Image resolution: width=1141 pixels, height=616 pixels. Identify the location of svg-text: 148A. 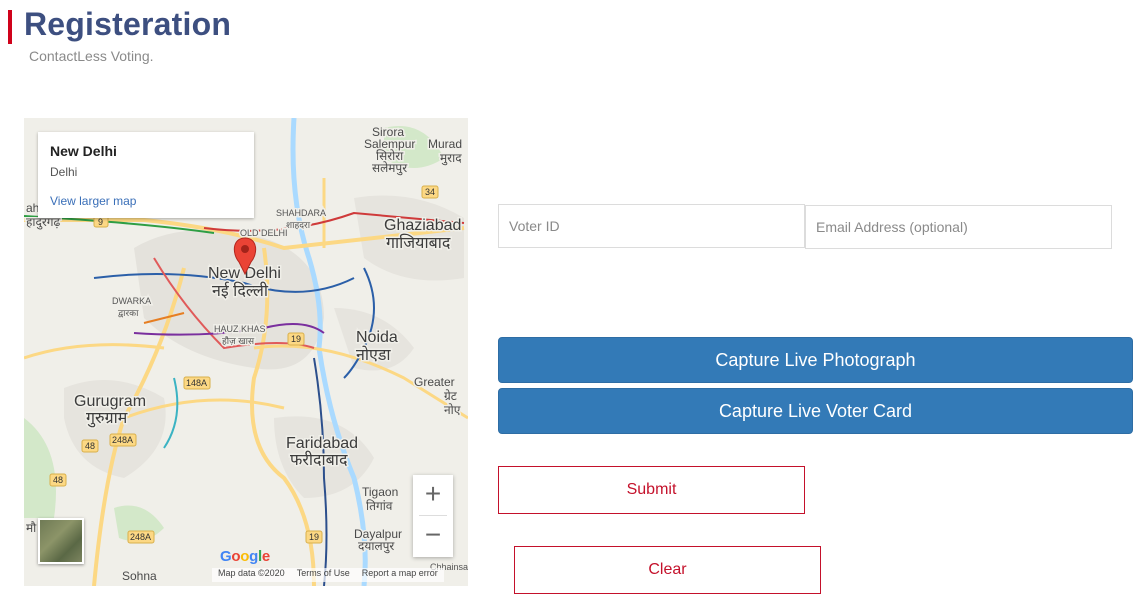
(196, 383).